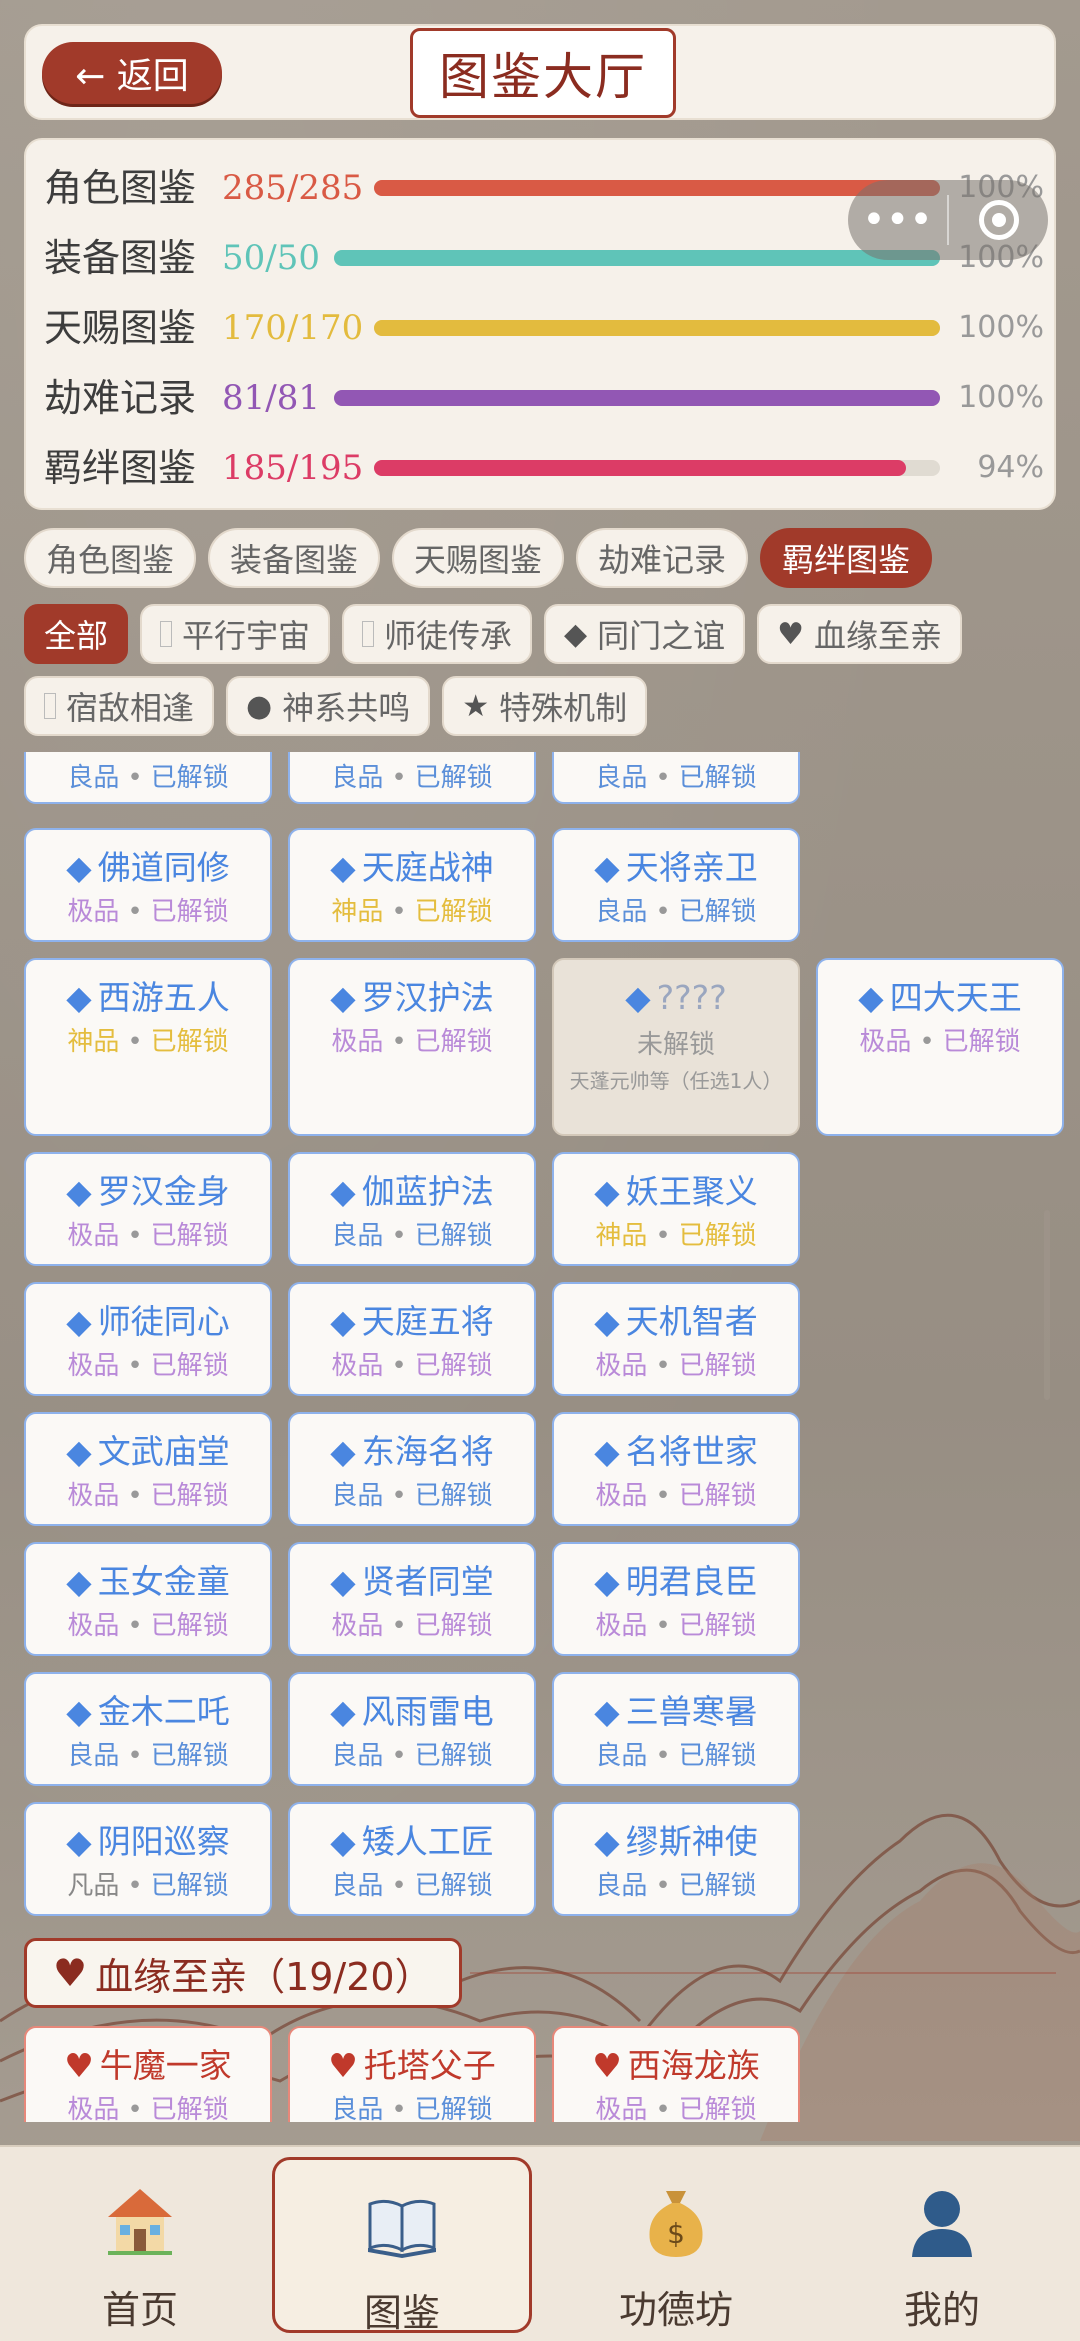  What do you see at coordinates (676, 1339) in the screenshot?
I see `bond-card: ◆ 天机智者 极品 • 已解锁` at bounding box center [676, 1339].